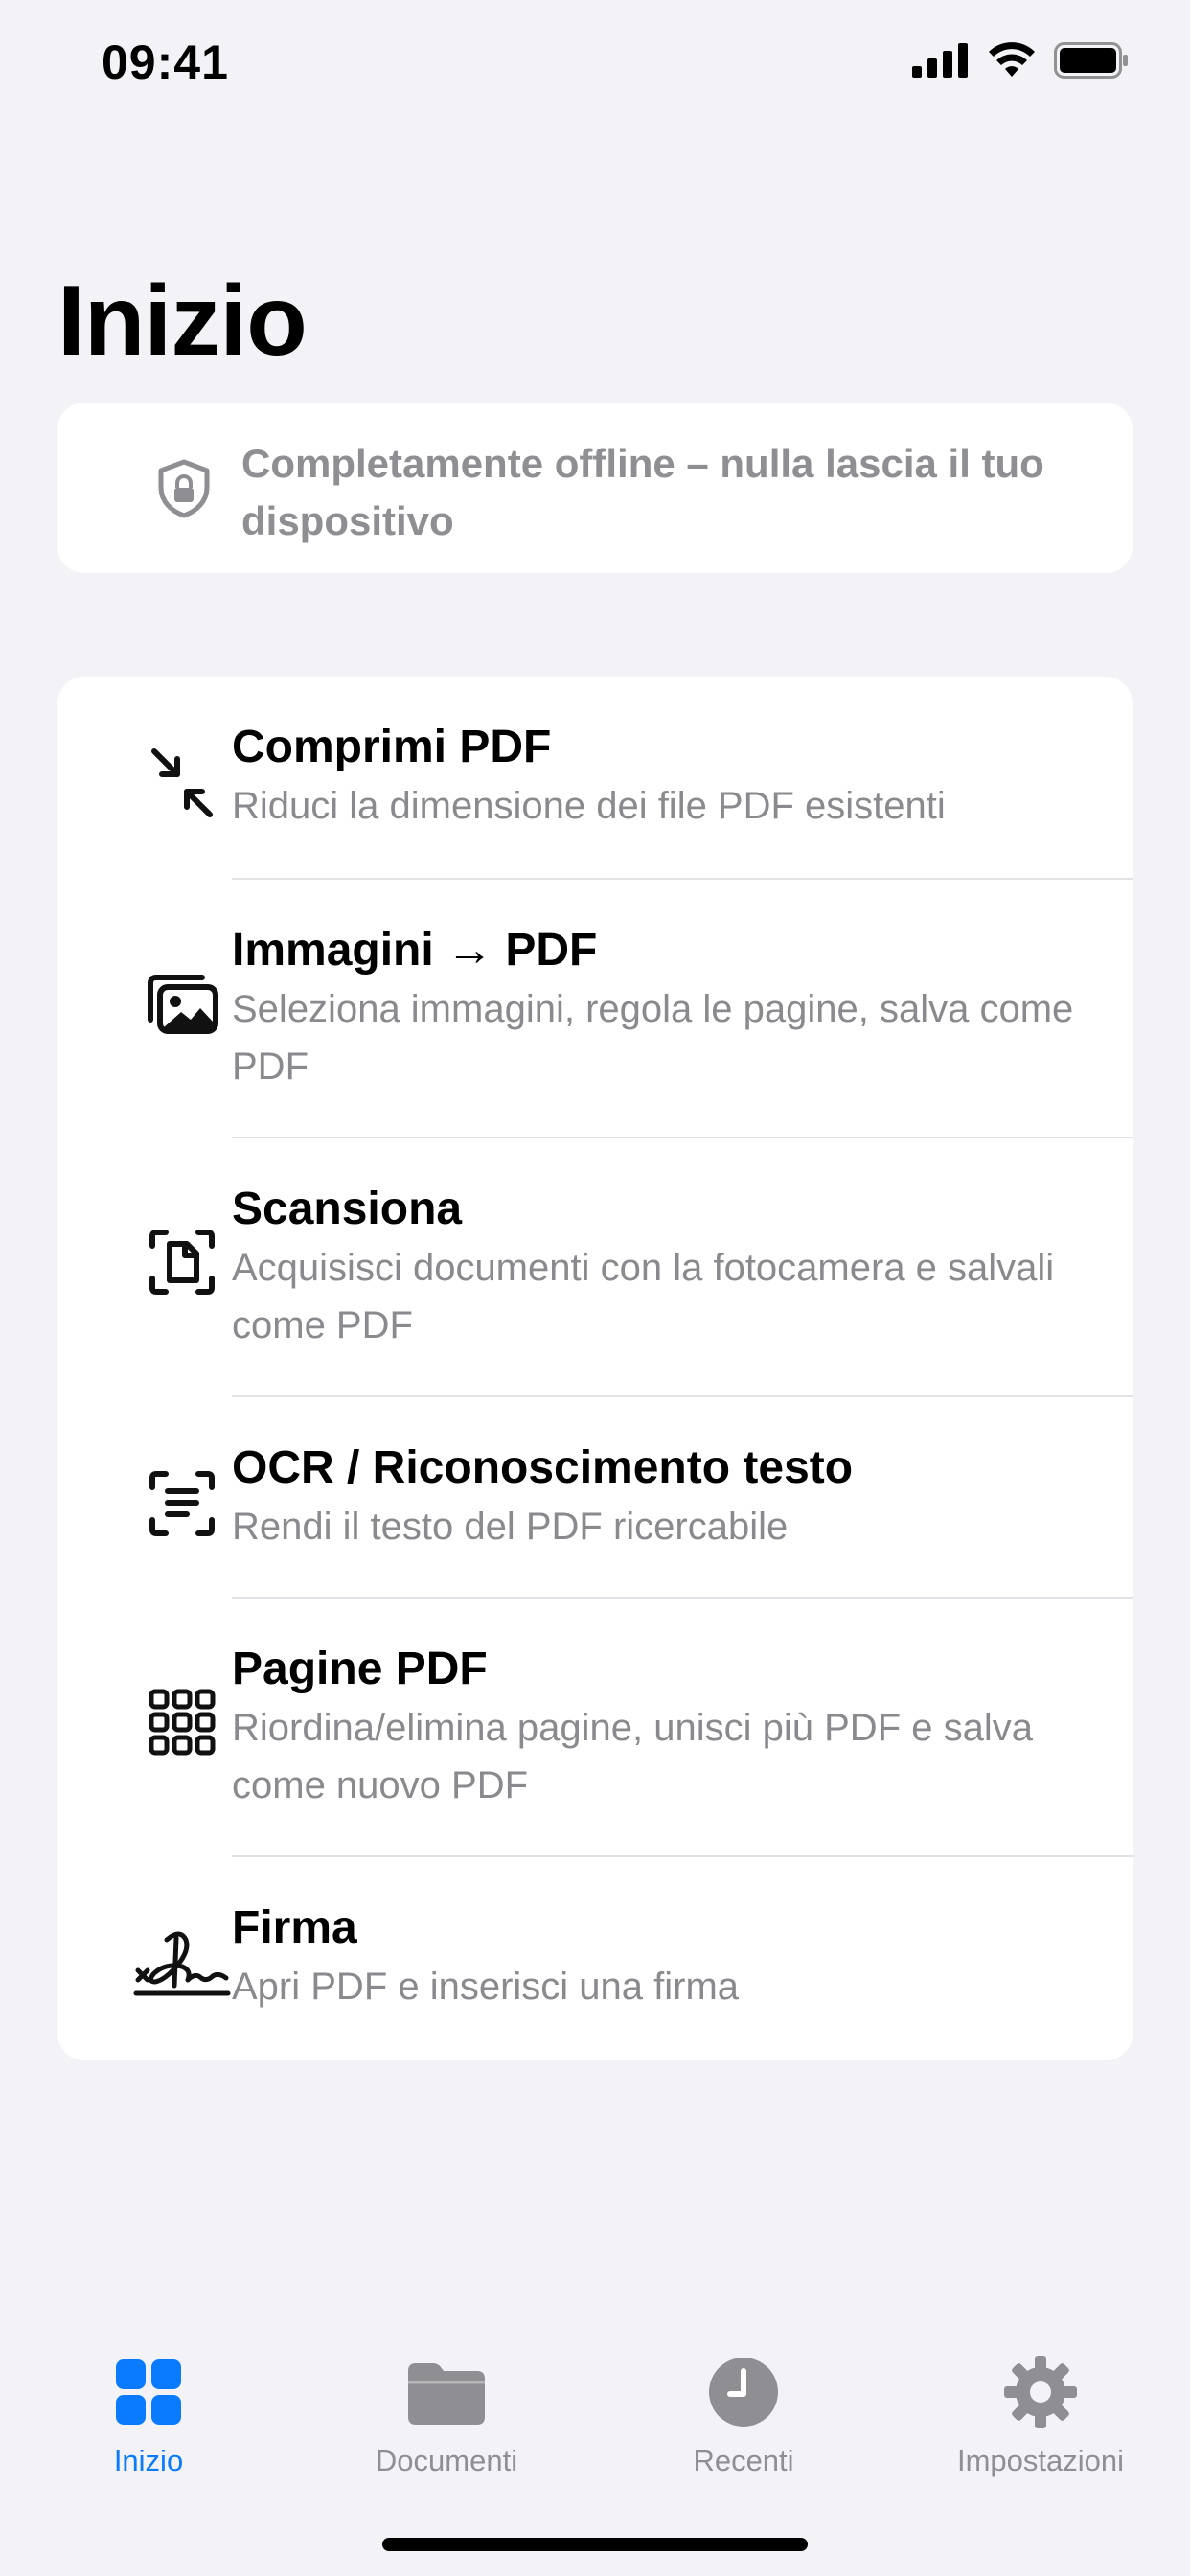  Describe the element at coordinates (184, 488) in the screenshot. I see `shield-lock-icon` at that location.